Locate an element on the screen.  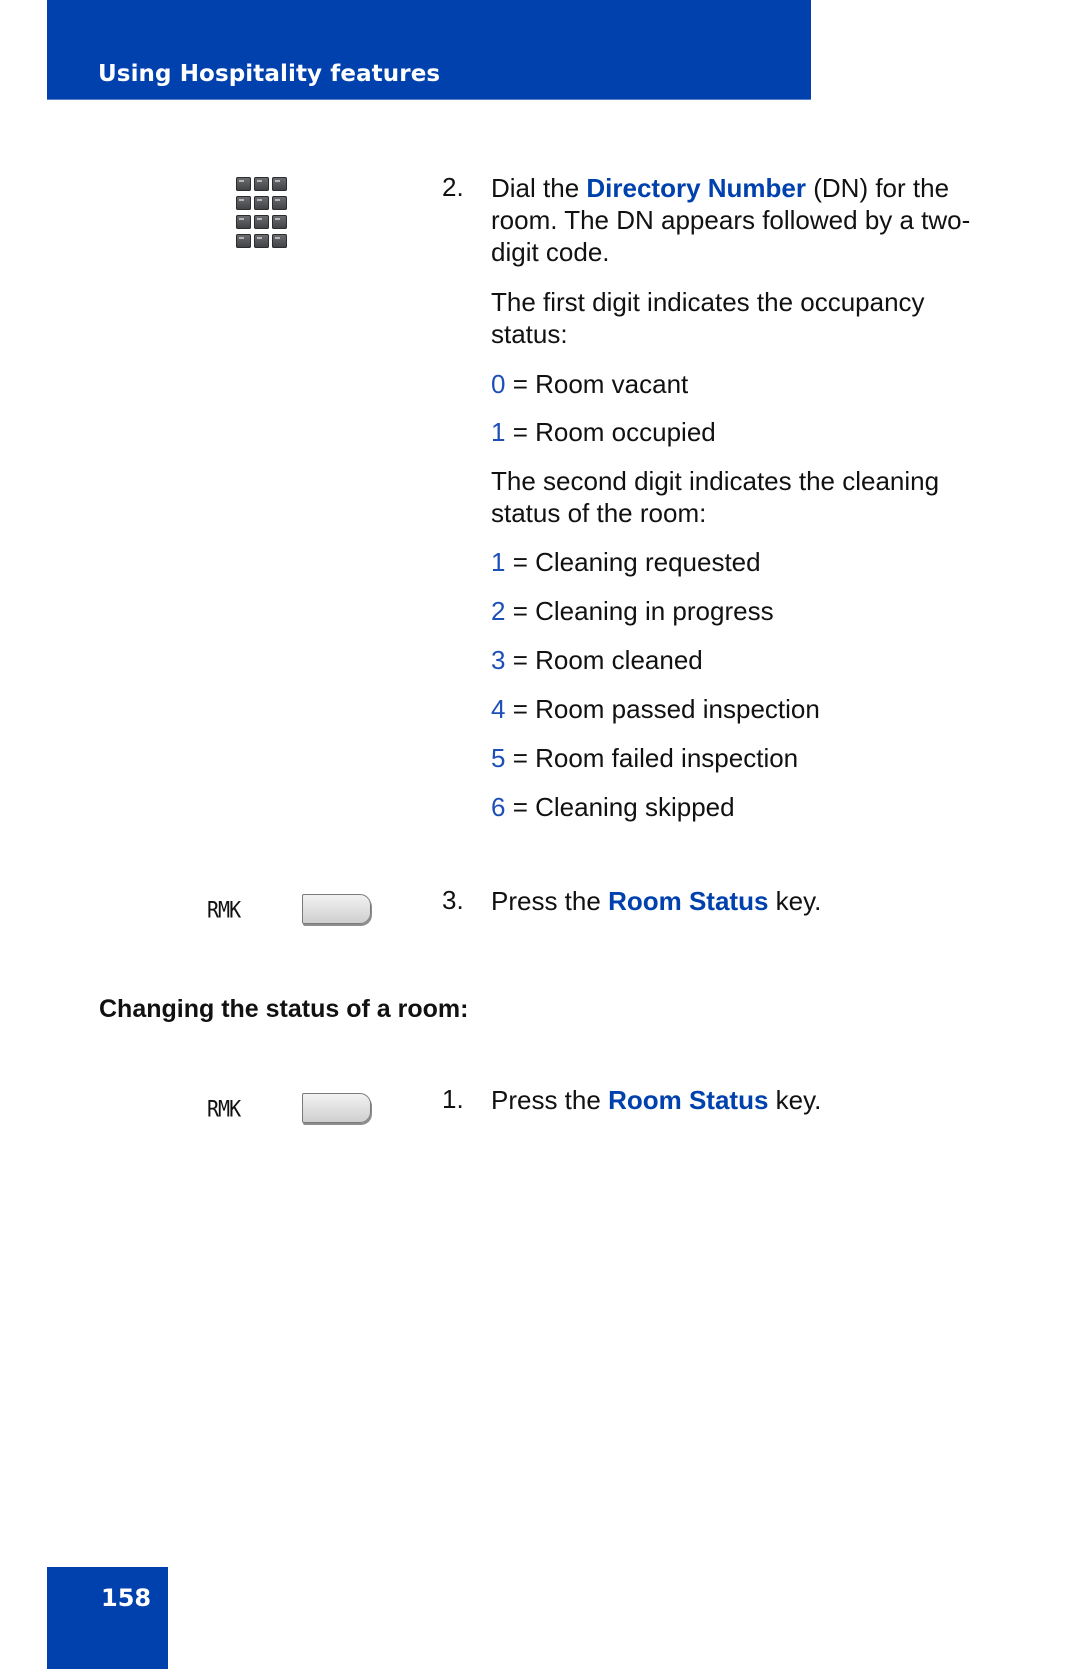
code-item: 5 = Room failed inspection is located at coordinates (731, 758).